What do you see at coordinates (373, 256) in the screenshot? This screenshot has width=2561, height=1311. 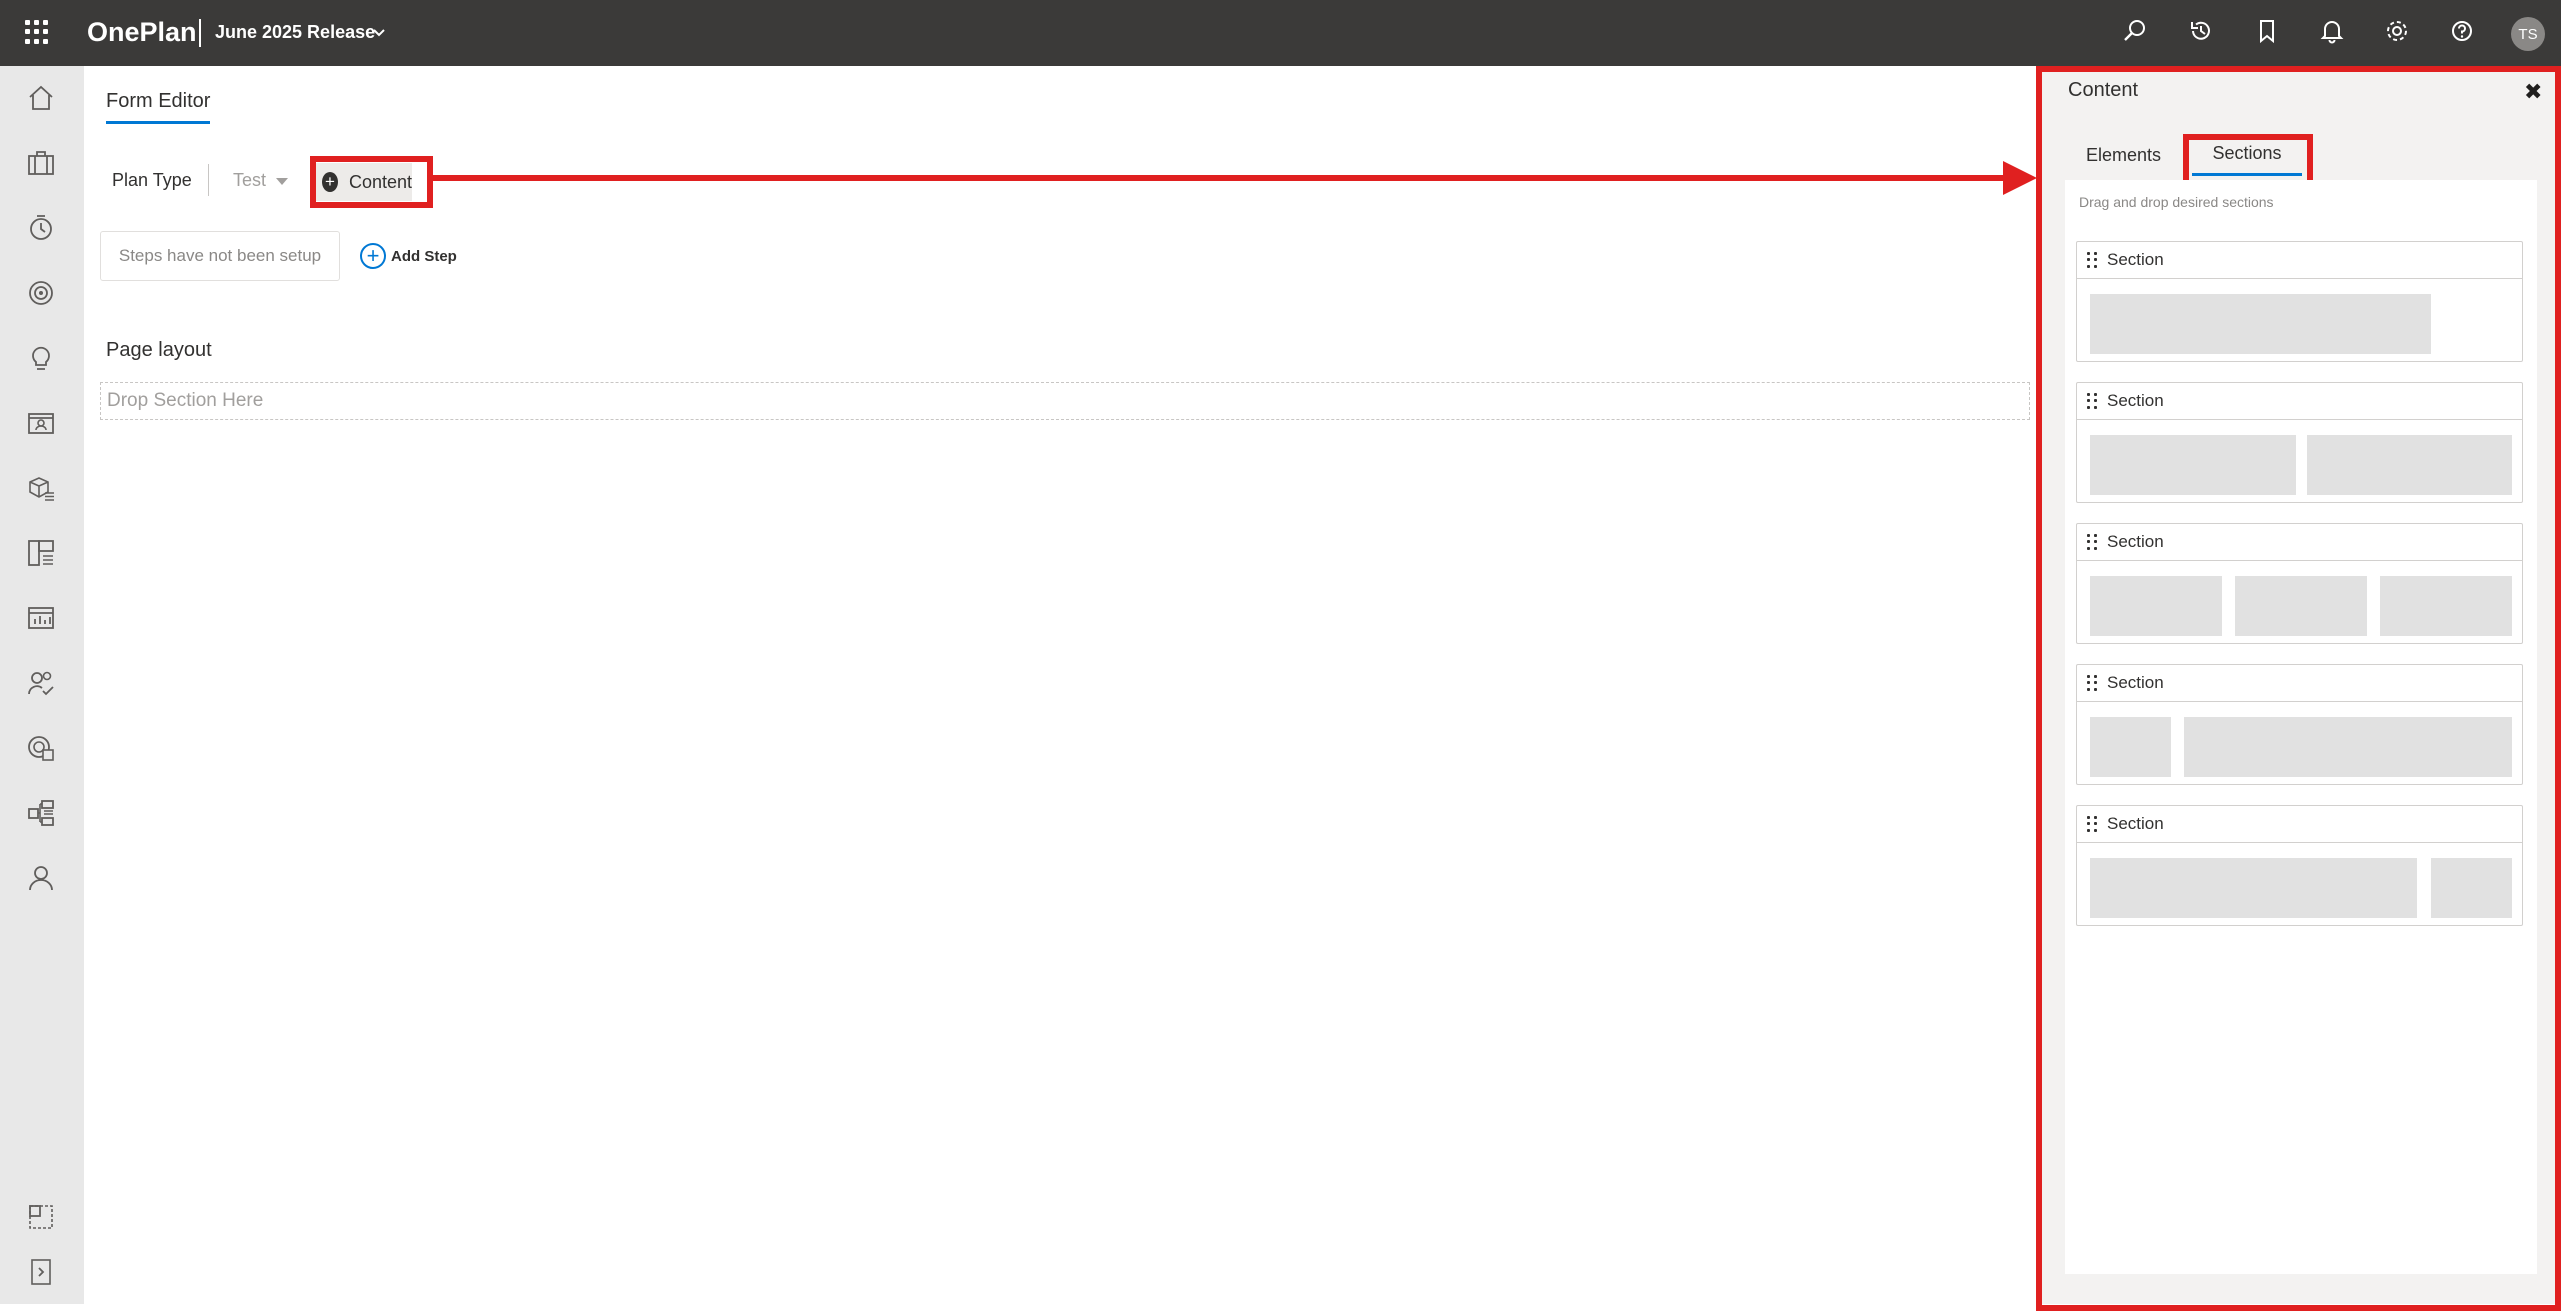 I see `add-circle-icon: +` at bounding box center [373, 256].